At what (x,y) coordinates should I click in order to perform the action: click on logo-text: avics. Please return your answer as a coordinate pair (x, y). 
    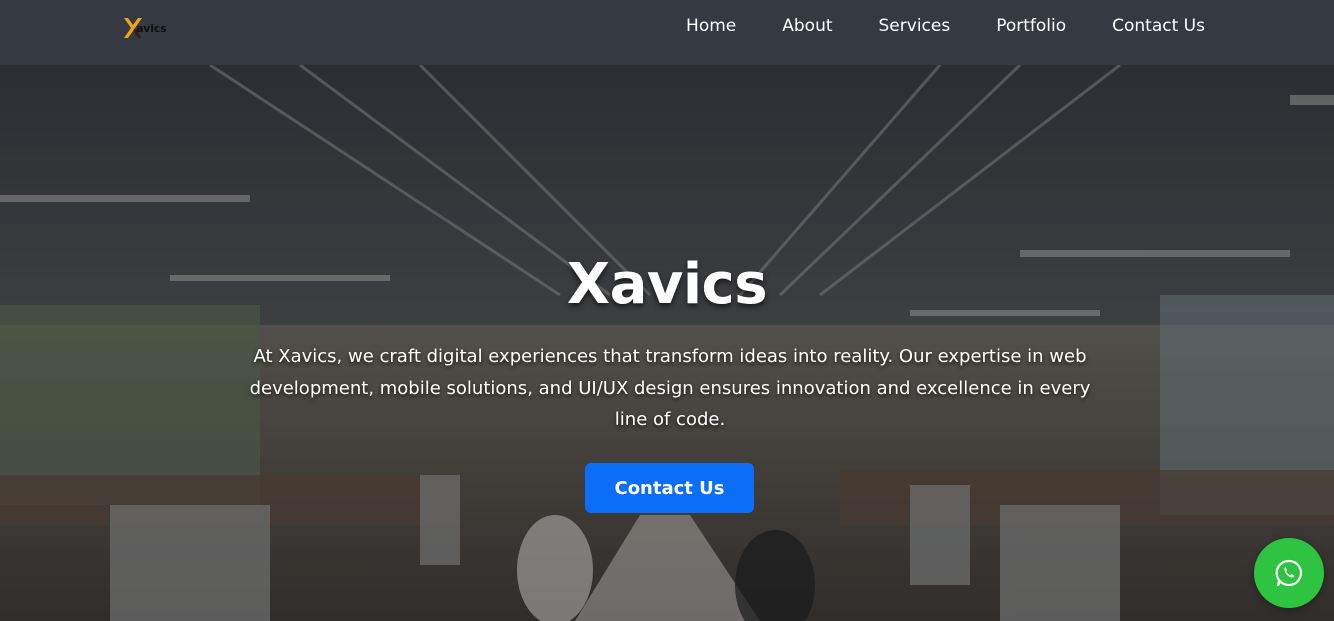
    Looking at the image, I should click on (151, 28).